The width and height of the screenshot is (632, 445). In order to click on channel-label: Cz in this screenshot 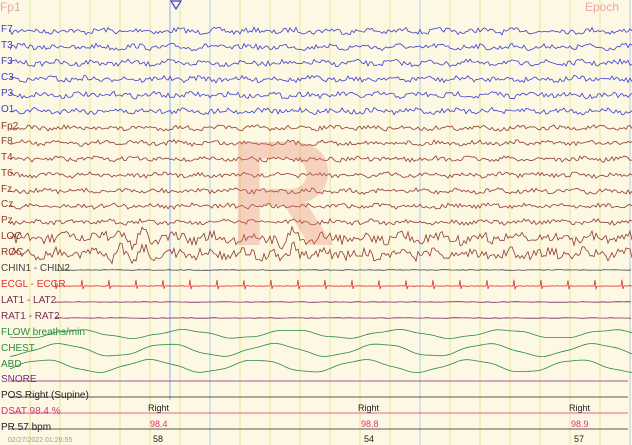, I will do `click(7, 204)`.